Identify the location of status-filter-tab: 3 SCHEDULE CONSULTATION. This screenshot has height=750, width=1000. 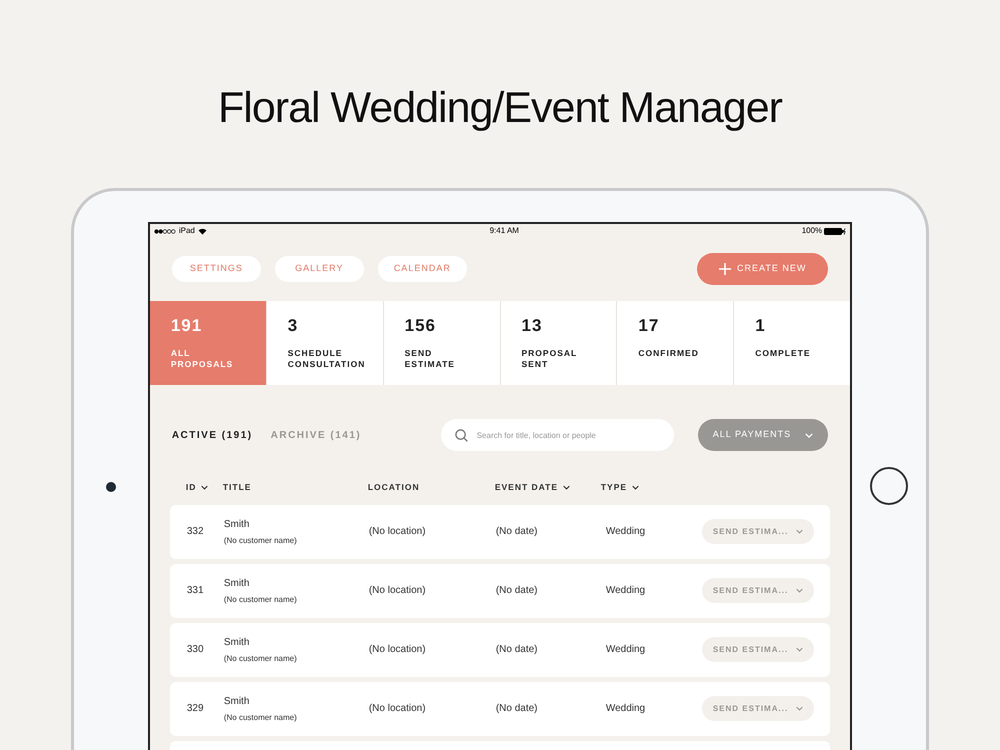
(324, 343).